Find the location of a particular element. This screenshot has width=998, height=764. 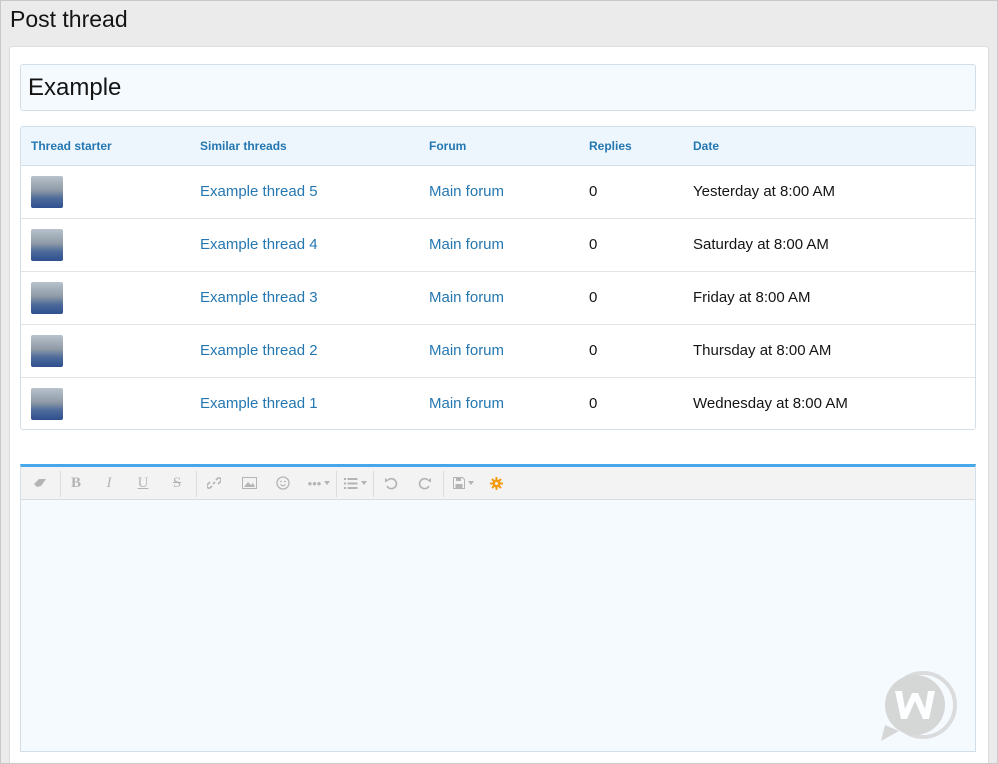

redo-icon is located at coordinates (425, 483).